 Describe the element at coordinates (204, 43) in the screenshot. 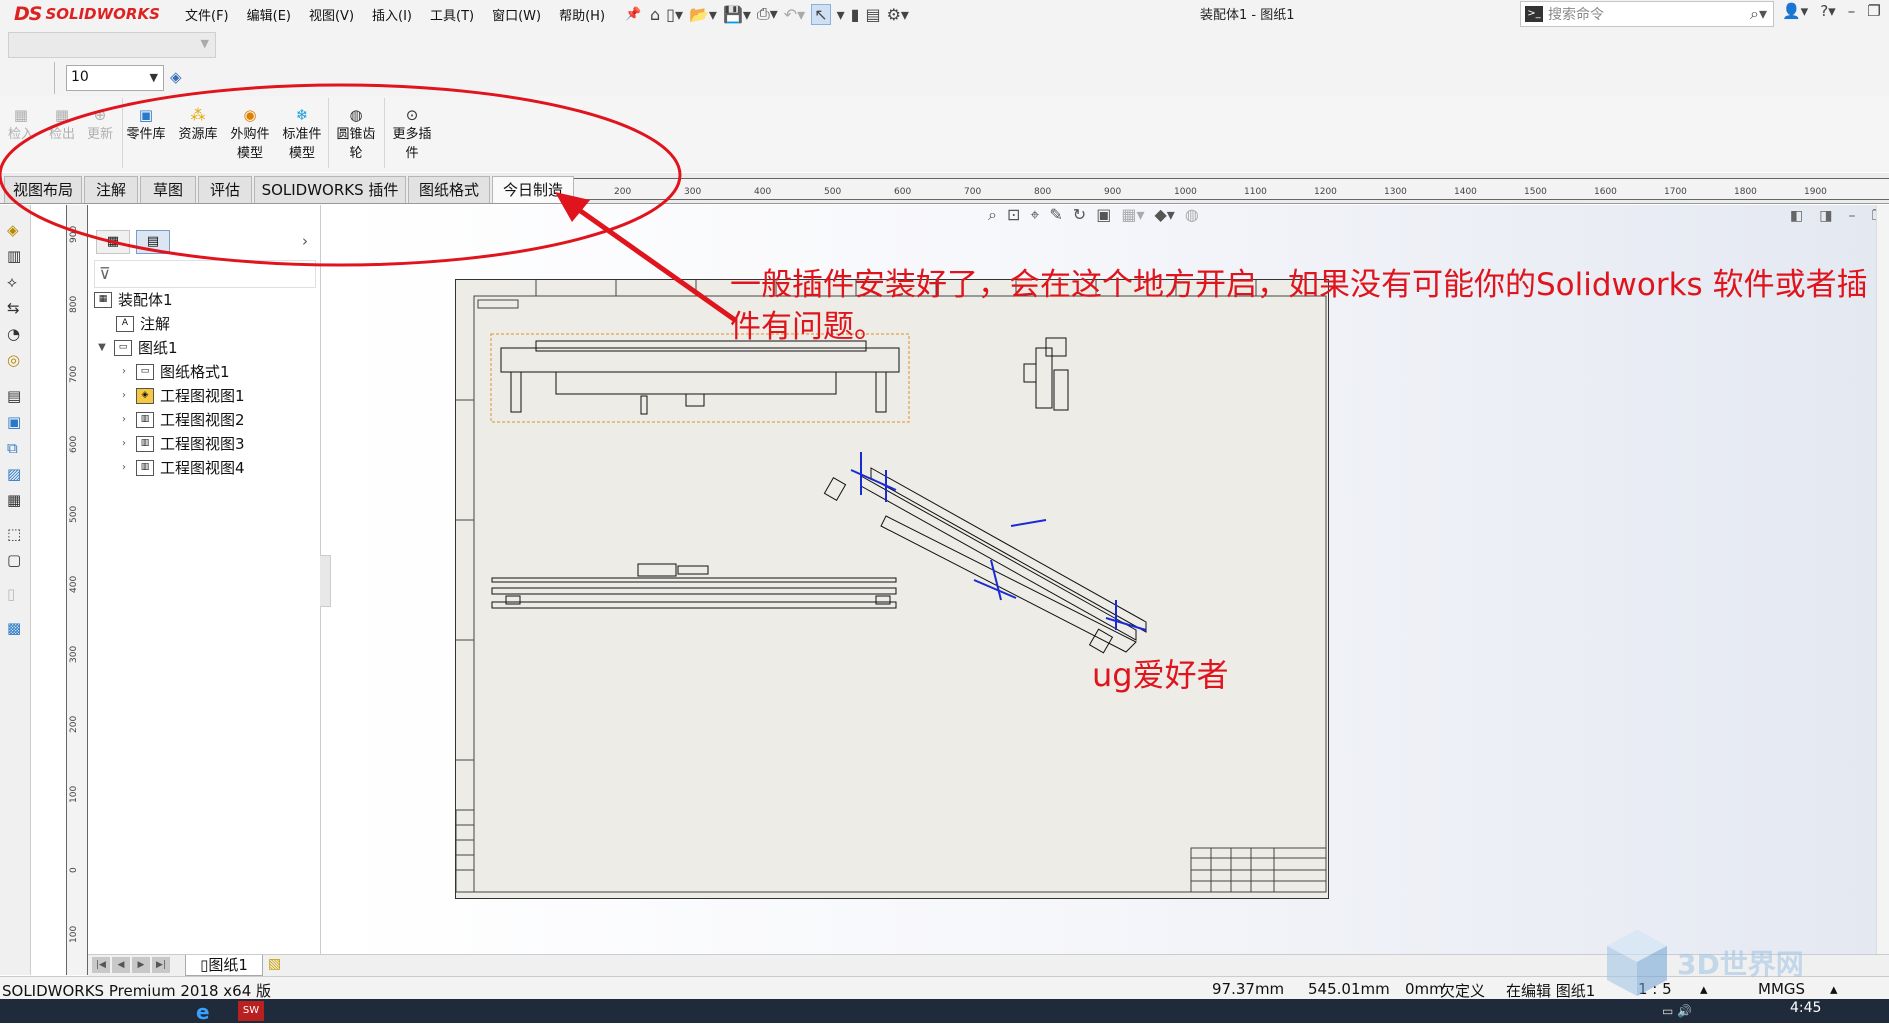

I see `chevron-down-icon: ▼` at that location.